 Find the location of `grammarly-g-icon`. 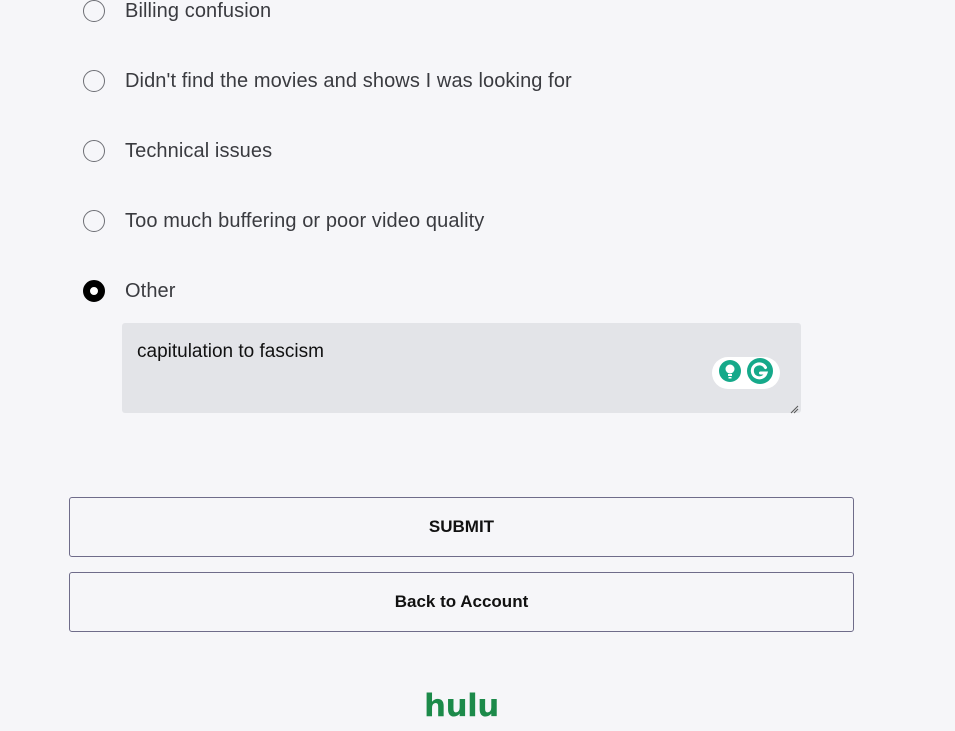

grammarly-g-icon is located at coordinates (760, 373).